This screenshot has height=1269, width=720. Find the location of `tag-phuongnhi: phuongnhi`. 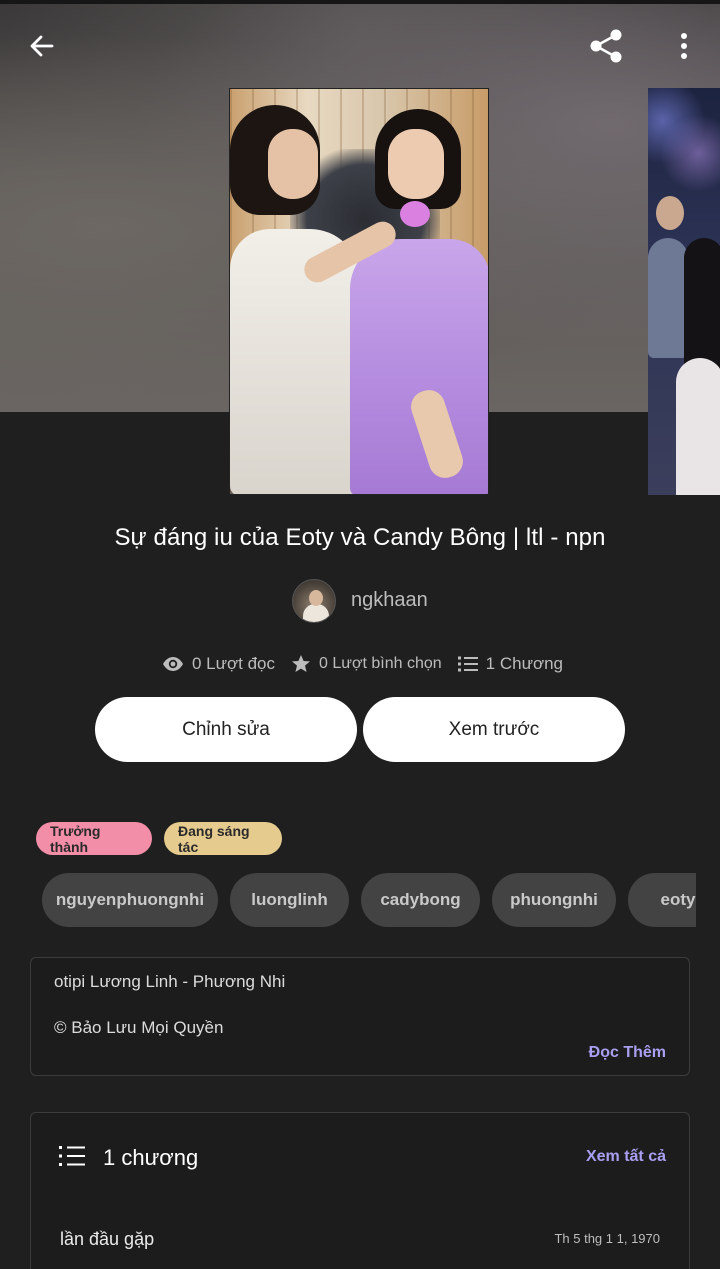

tag-phuongnhi: phuongnhi is located at coordinates (554, 900).